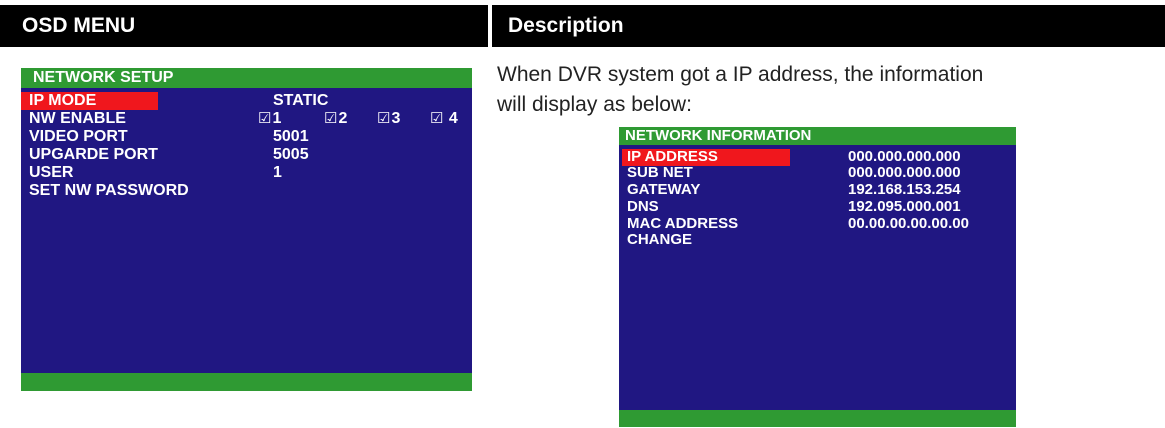 The width and height of the screenshot is (1165, 428). What do you see at coordinates (109, 190) in the screenshot?
I see `menu-item-label: SET NW PASSWORD` at bounding box center [109, 190].